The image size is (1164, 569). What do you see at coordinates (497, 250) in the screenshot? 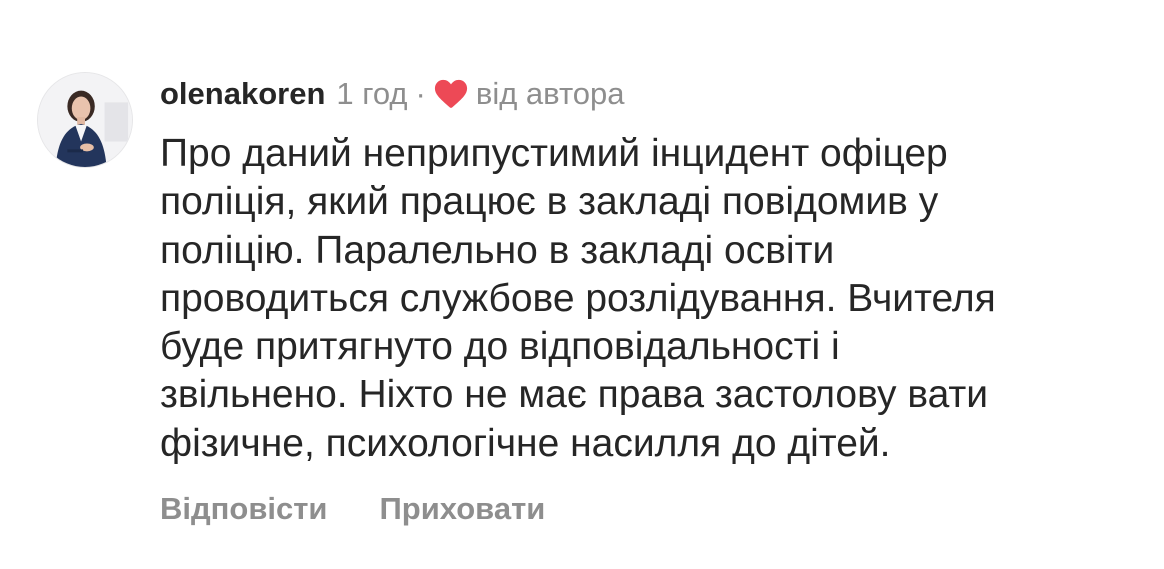
I see `comment-text-line: поліцію. Паралельно в закладі освіти` at bounding box center [497, 250].